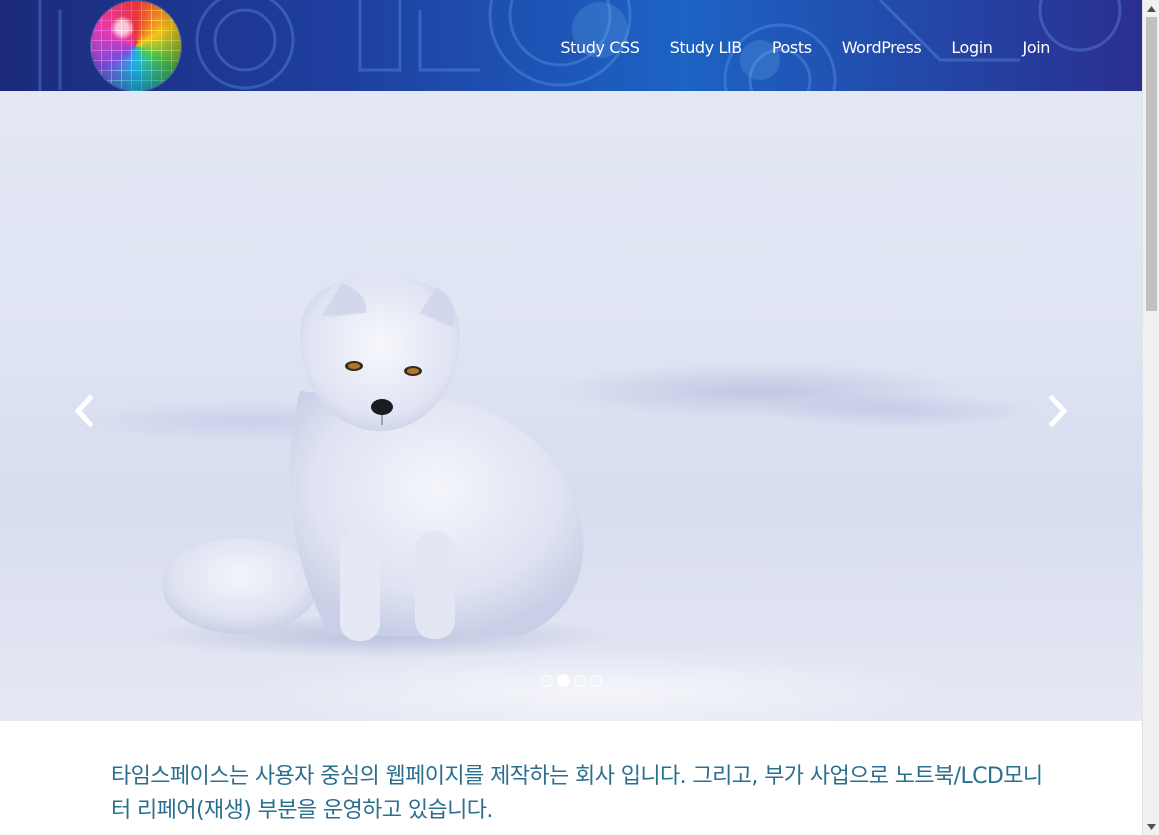 Image resolution: width=1159 pixels, height=835 pixels. I want to click on site-logo, so click(136, 46).